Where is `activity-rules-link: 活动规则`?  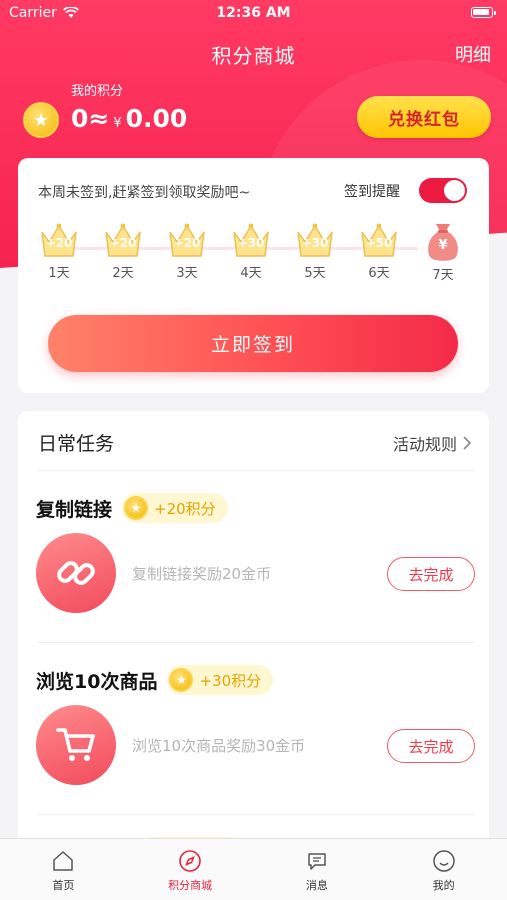 activity-rules-link: 活动规则 is located at coordinates (432, 443).